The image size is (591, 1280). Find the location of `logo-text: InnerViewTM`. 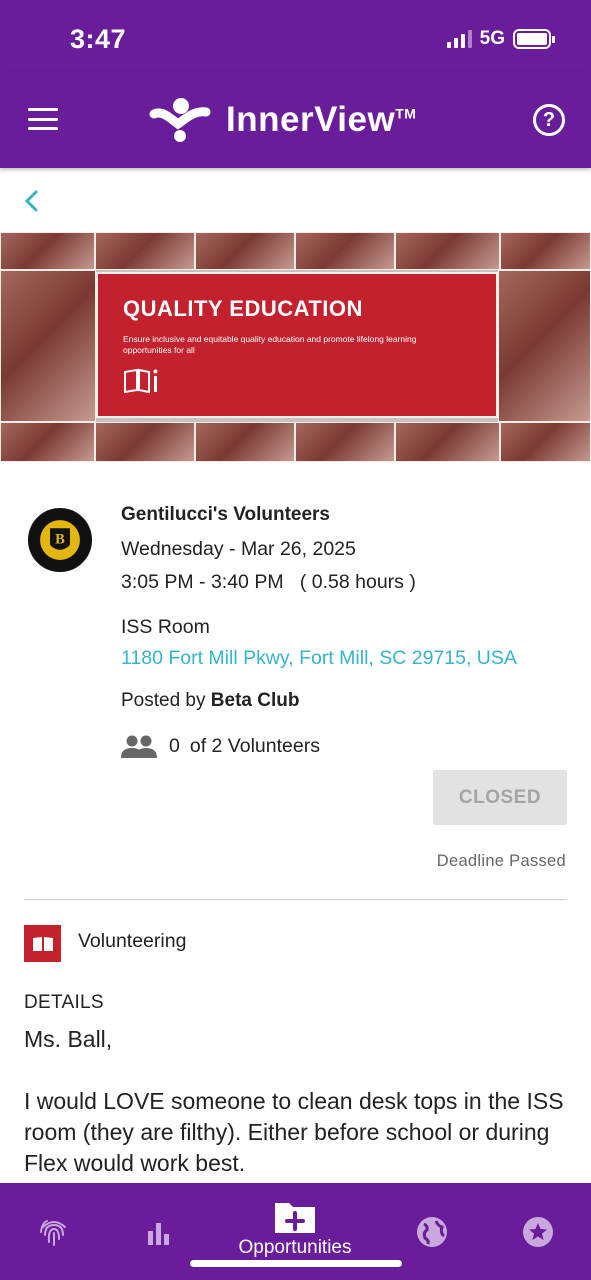

logo-text: InnerViewTM is located at coordinates (321, 119).